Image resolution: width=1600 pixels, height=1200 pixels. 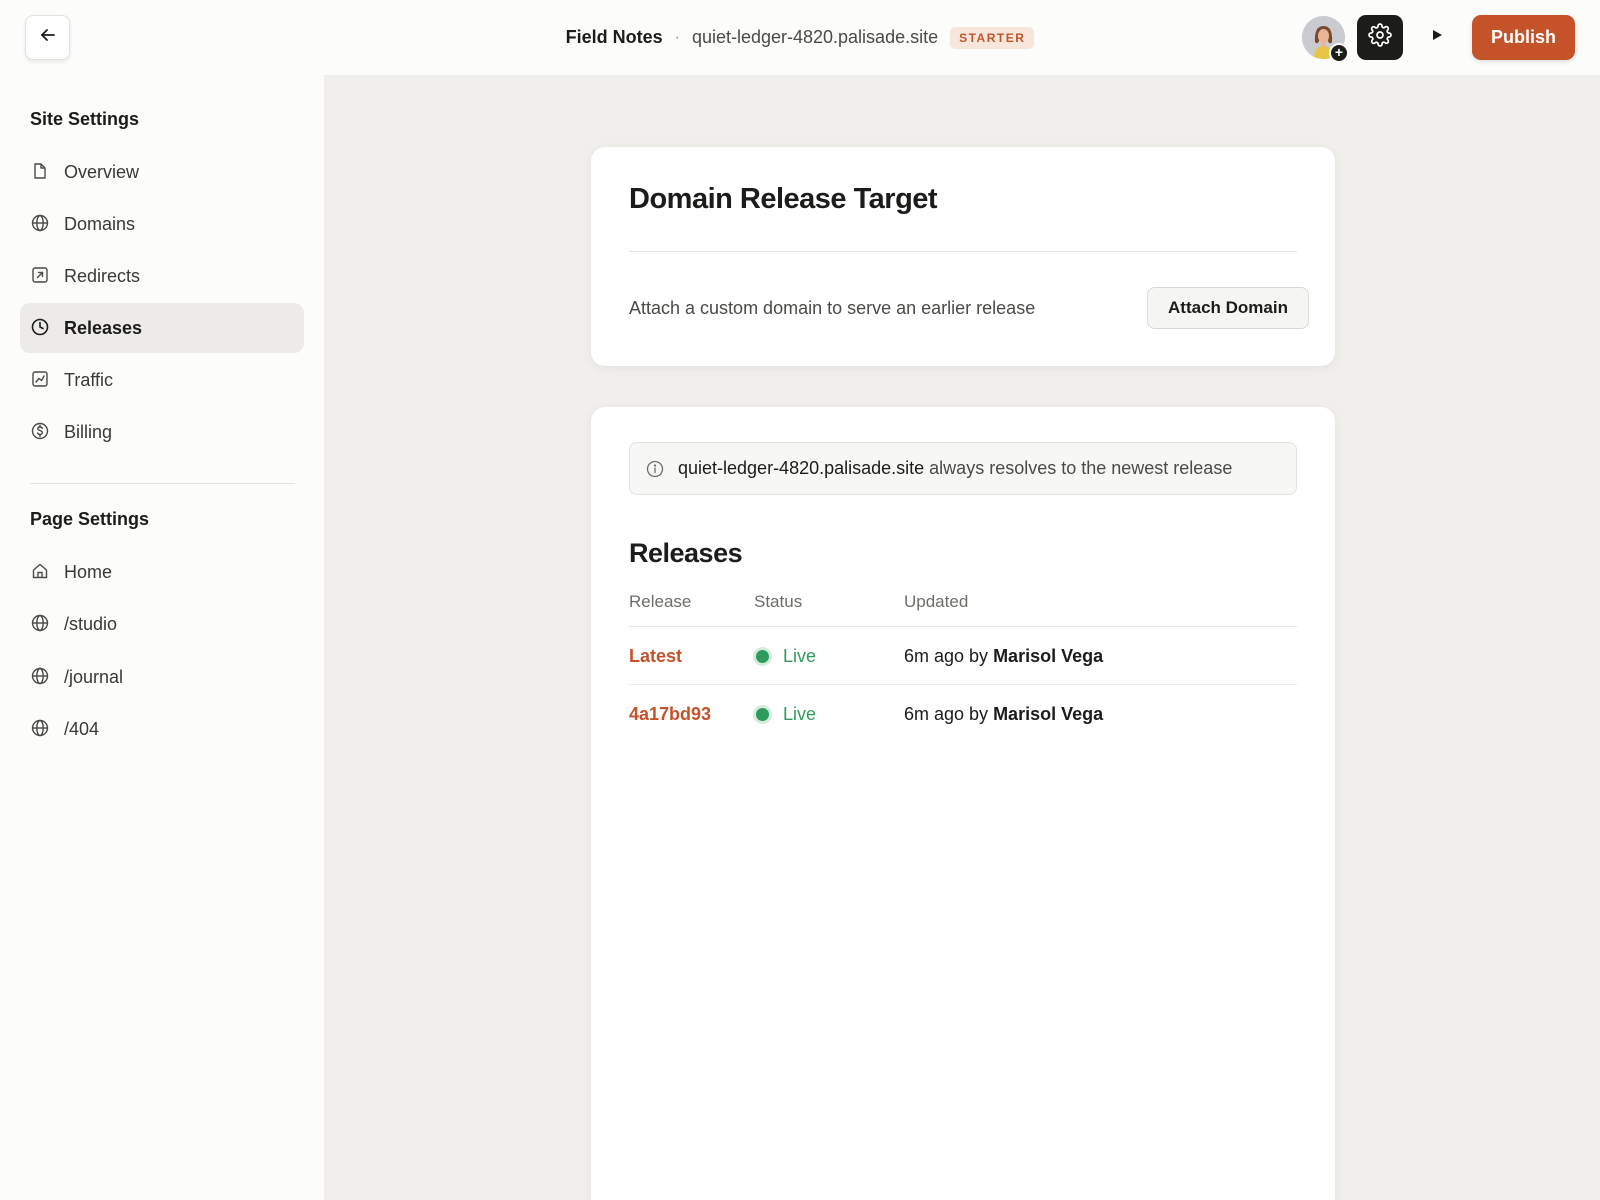 I want to click on release-link: 4a17bd93, so click(x=670, y=714).